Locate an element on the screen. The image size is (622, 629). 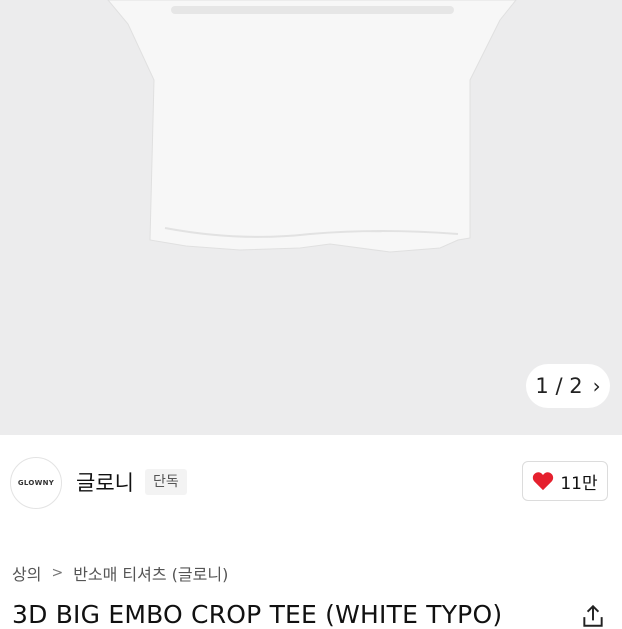
breadcrumb: 상의 > 반소매 티셔츠 (글로니) is located at coordinates (120, 573).